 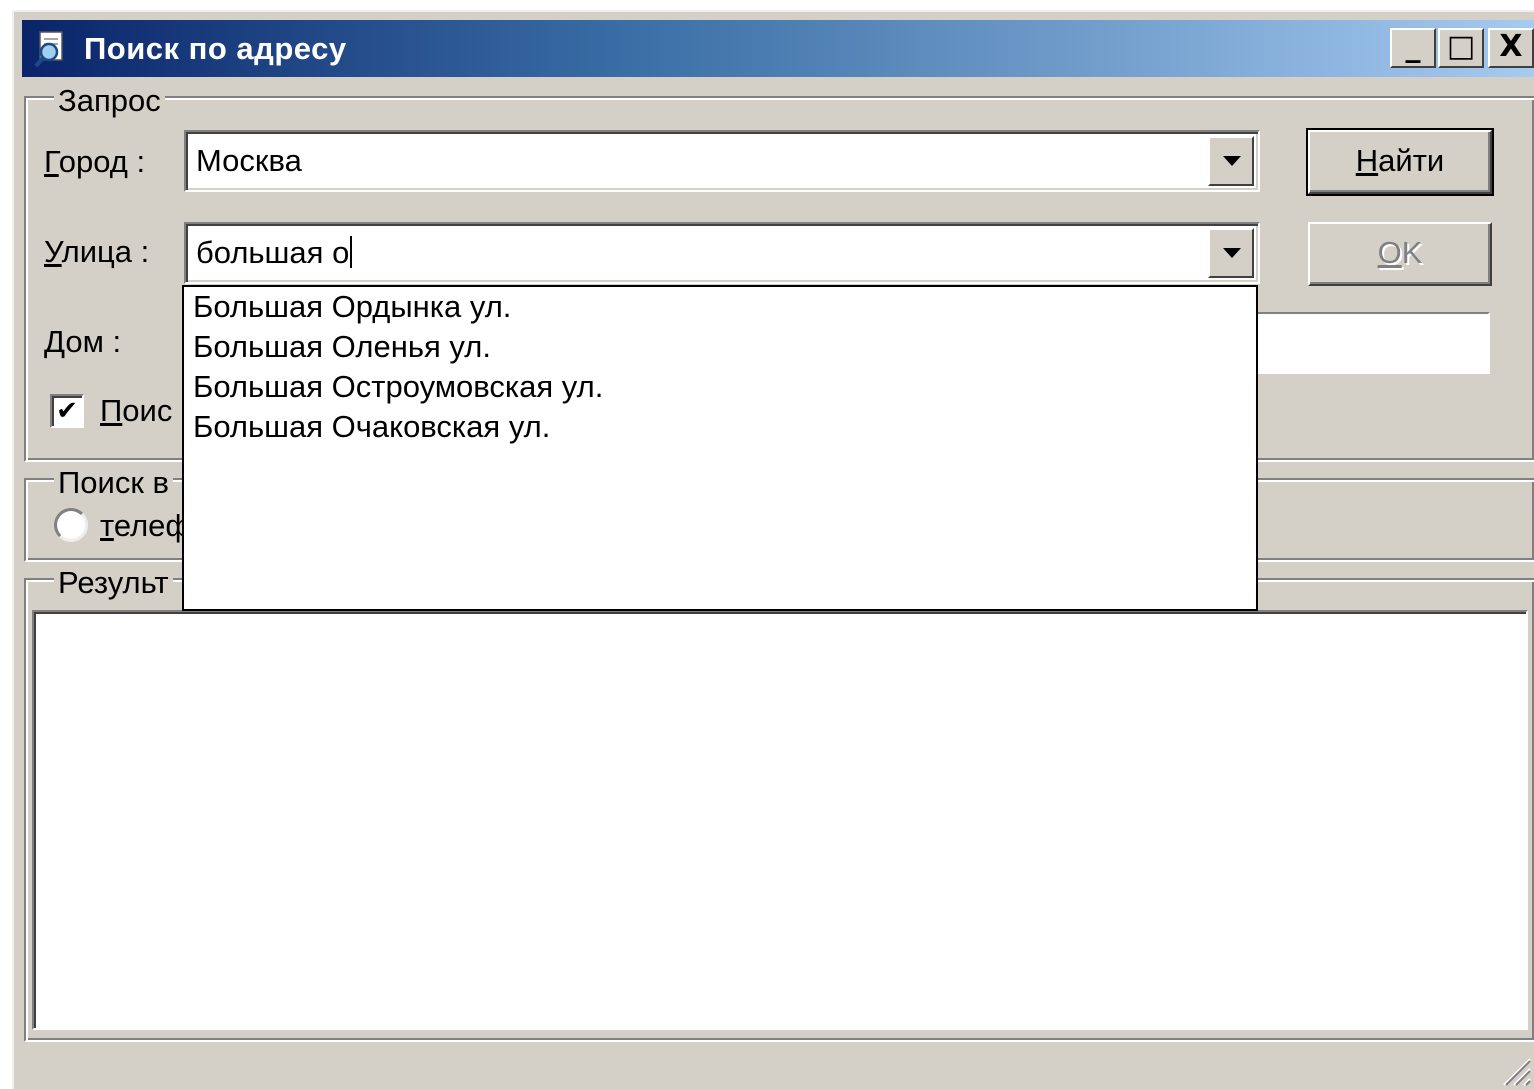 What do you see at coordinates (95, 161) in the screenshot?
I see `city-label: Город :` at bounding box center [95, 161].